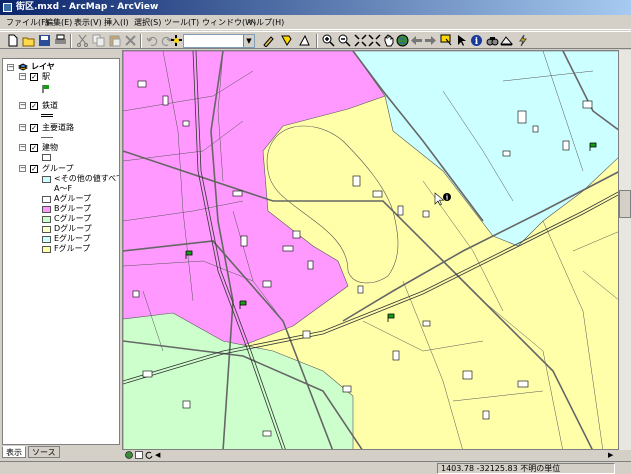 Image resolution: width=631 pixels, height=474 pixels. Describe the element at coordinates (304, 40) in the screenshot. I see `arcmap-help-icon` at that location.